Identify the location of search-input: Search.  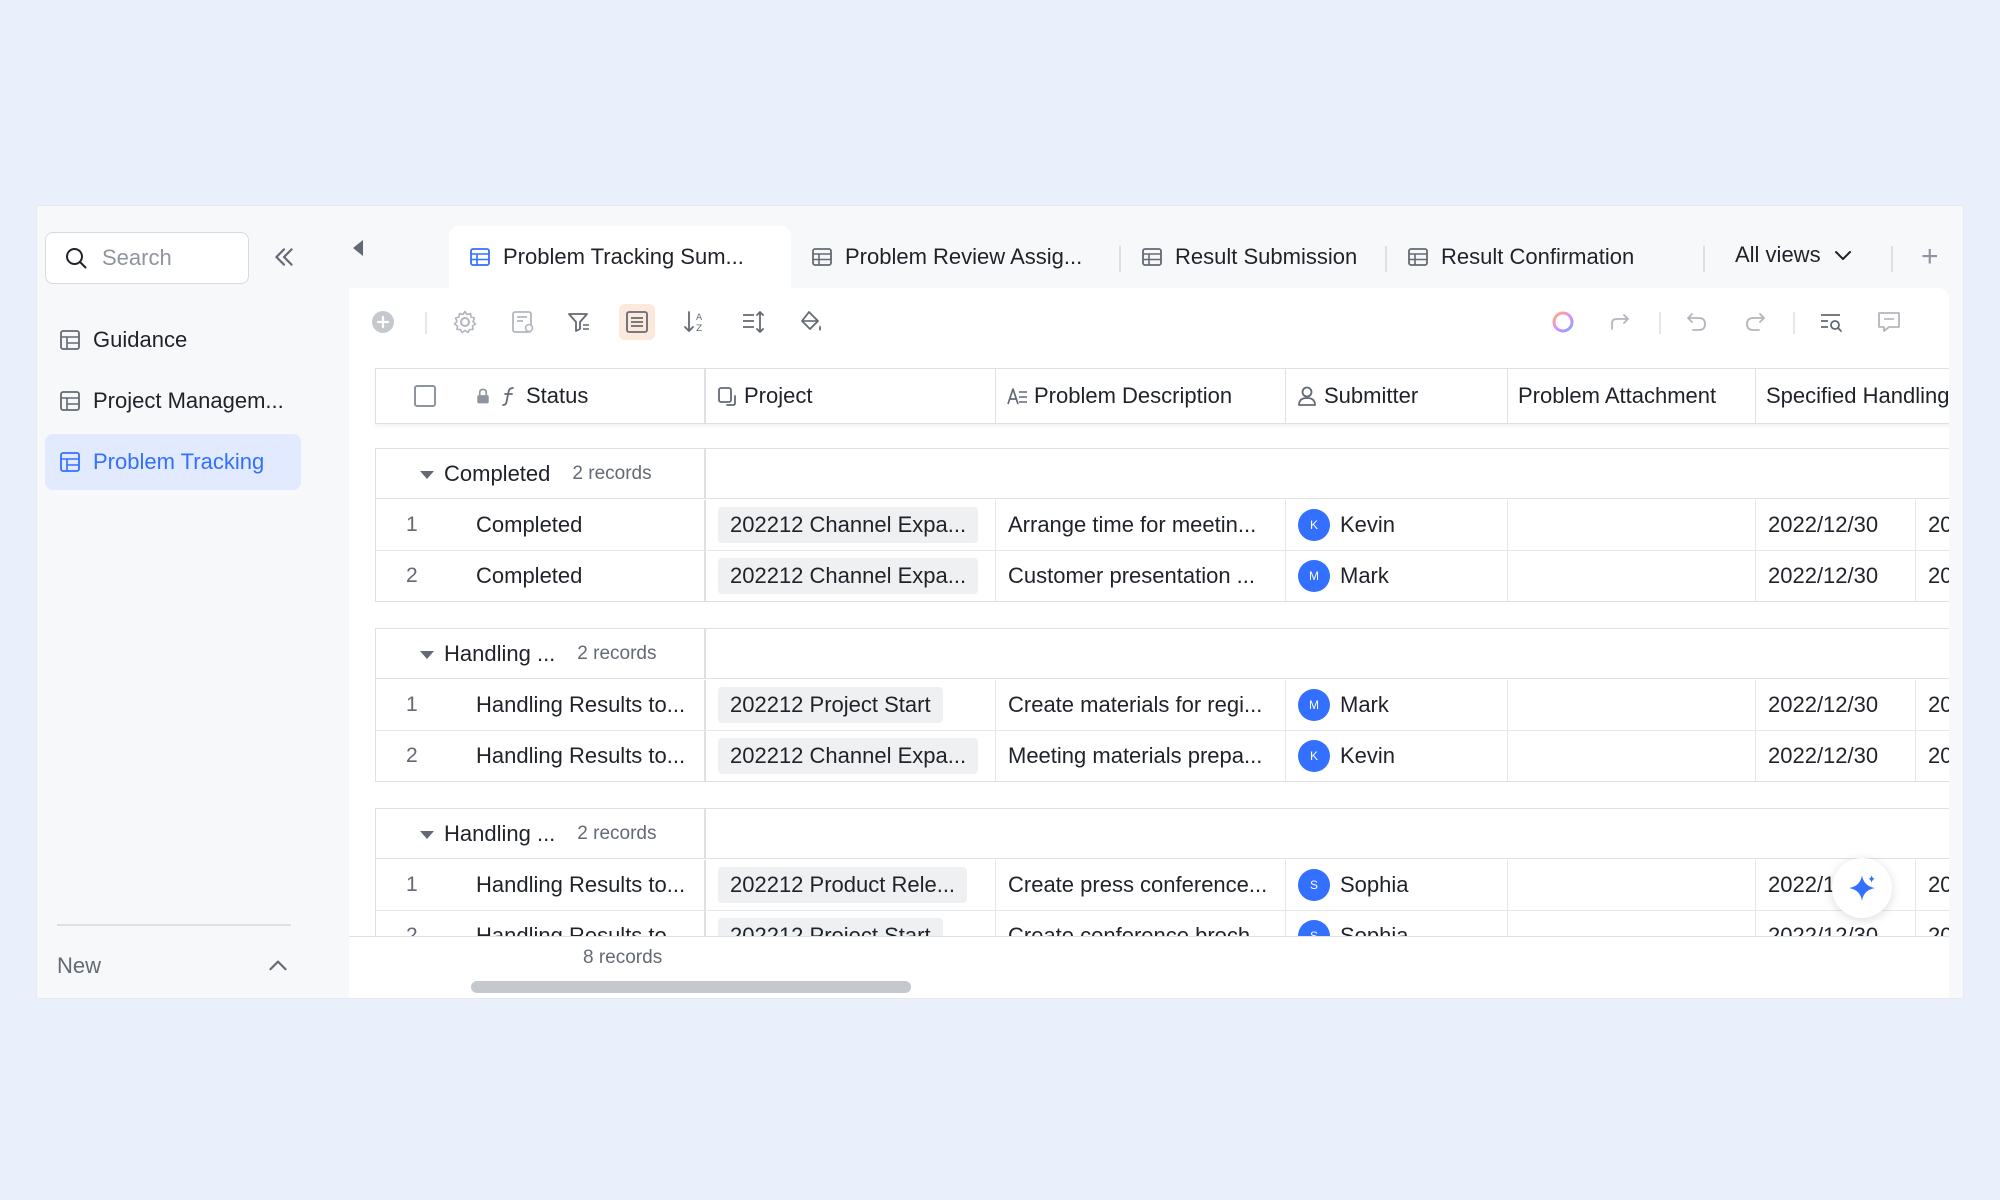
(137, 258).